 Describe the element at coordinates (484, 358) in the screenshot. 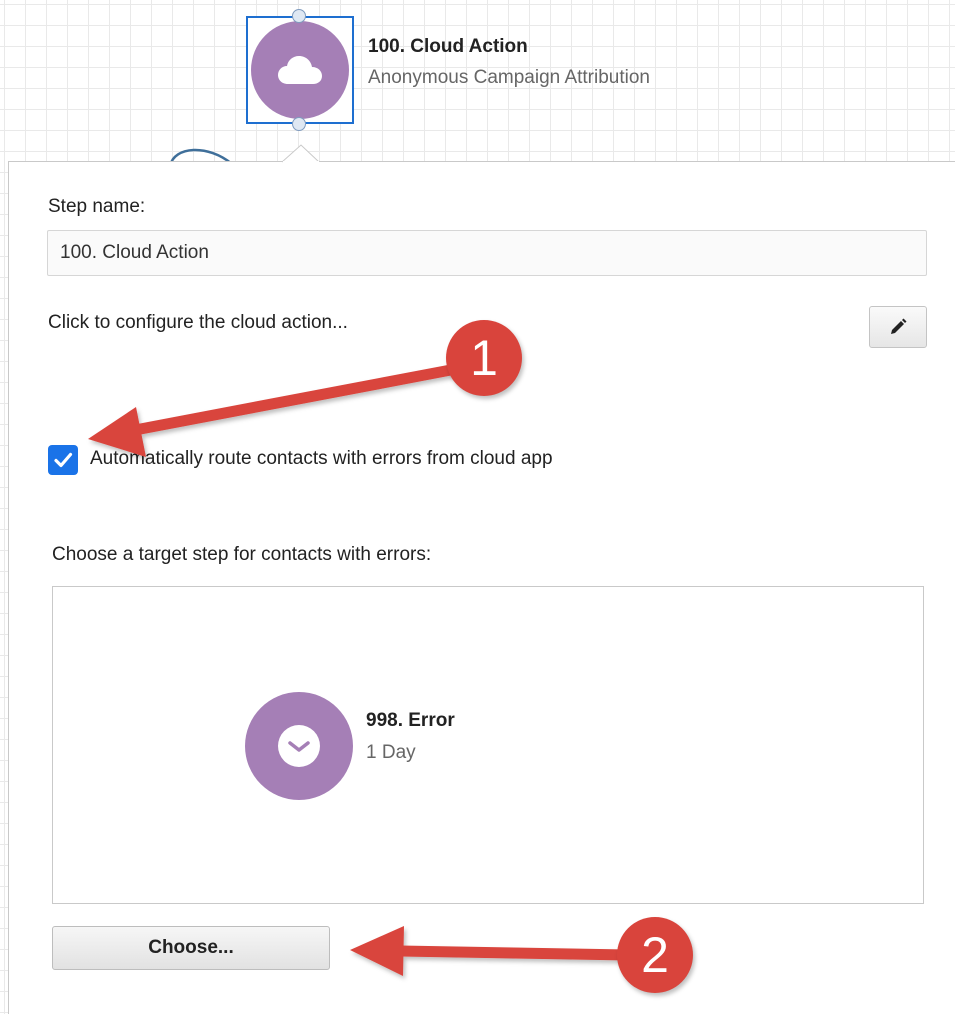

I see `annotation-callout-1: 1` at that location.